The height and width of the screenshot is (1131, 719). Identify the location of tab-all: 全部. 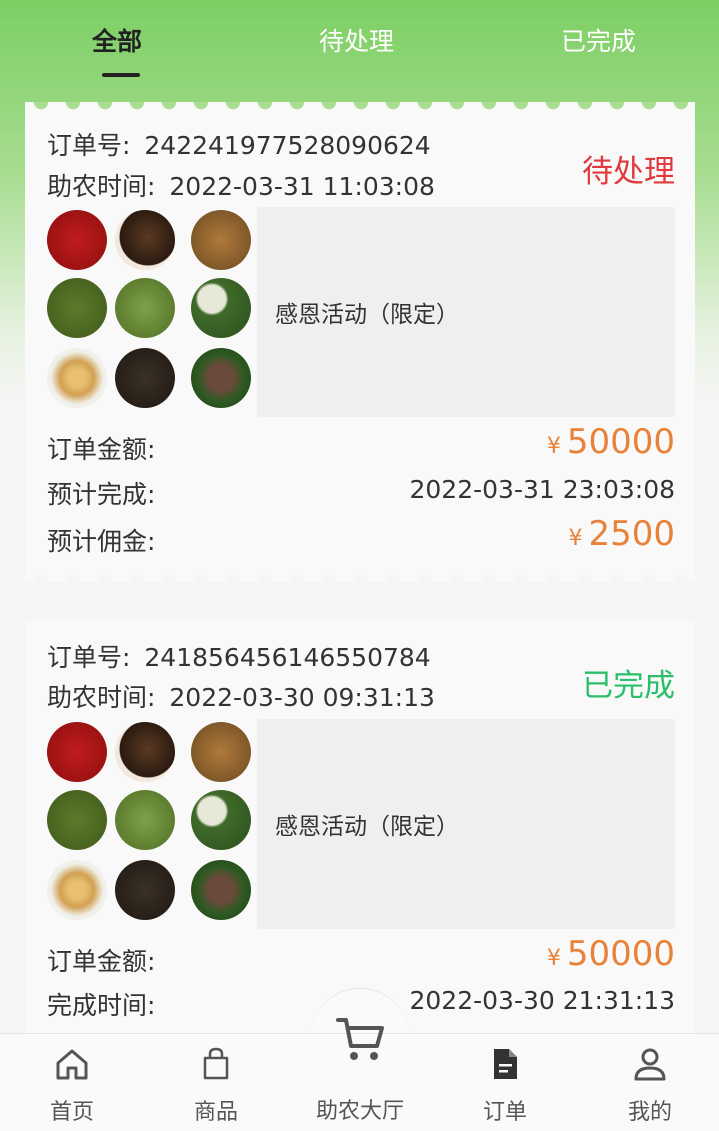
(117, 40).